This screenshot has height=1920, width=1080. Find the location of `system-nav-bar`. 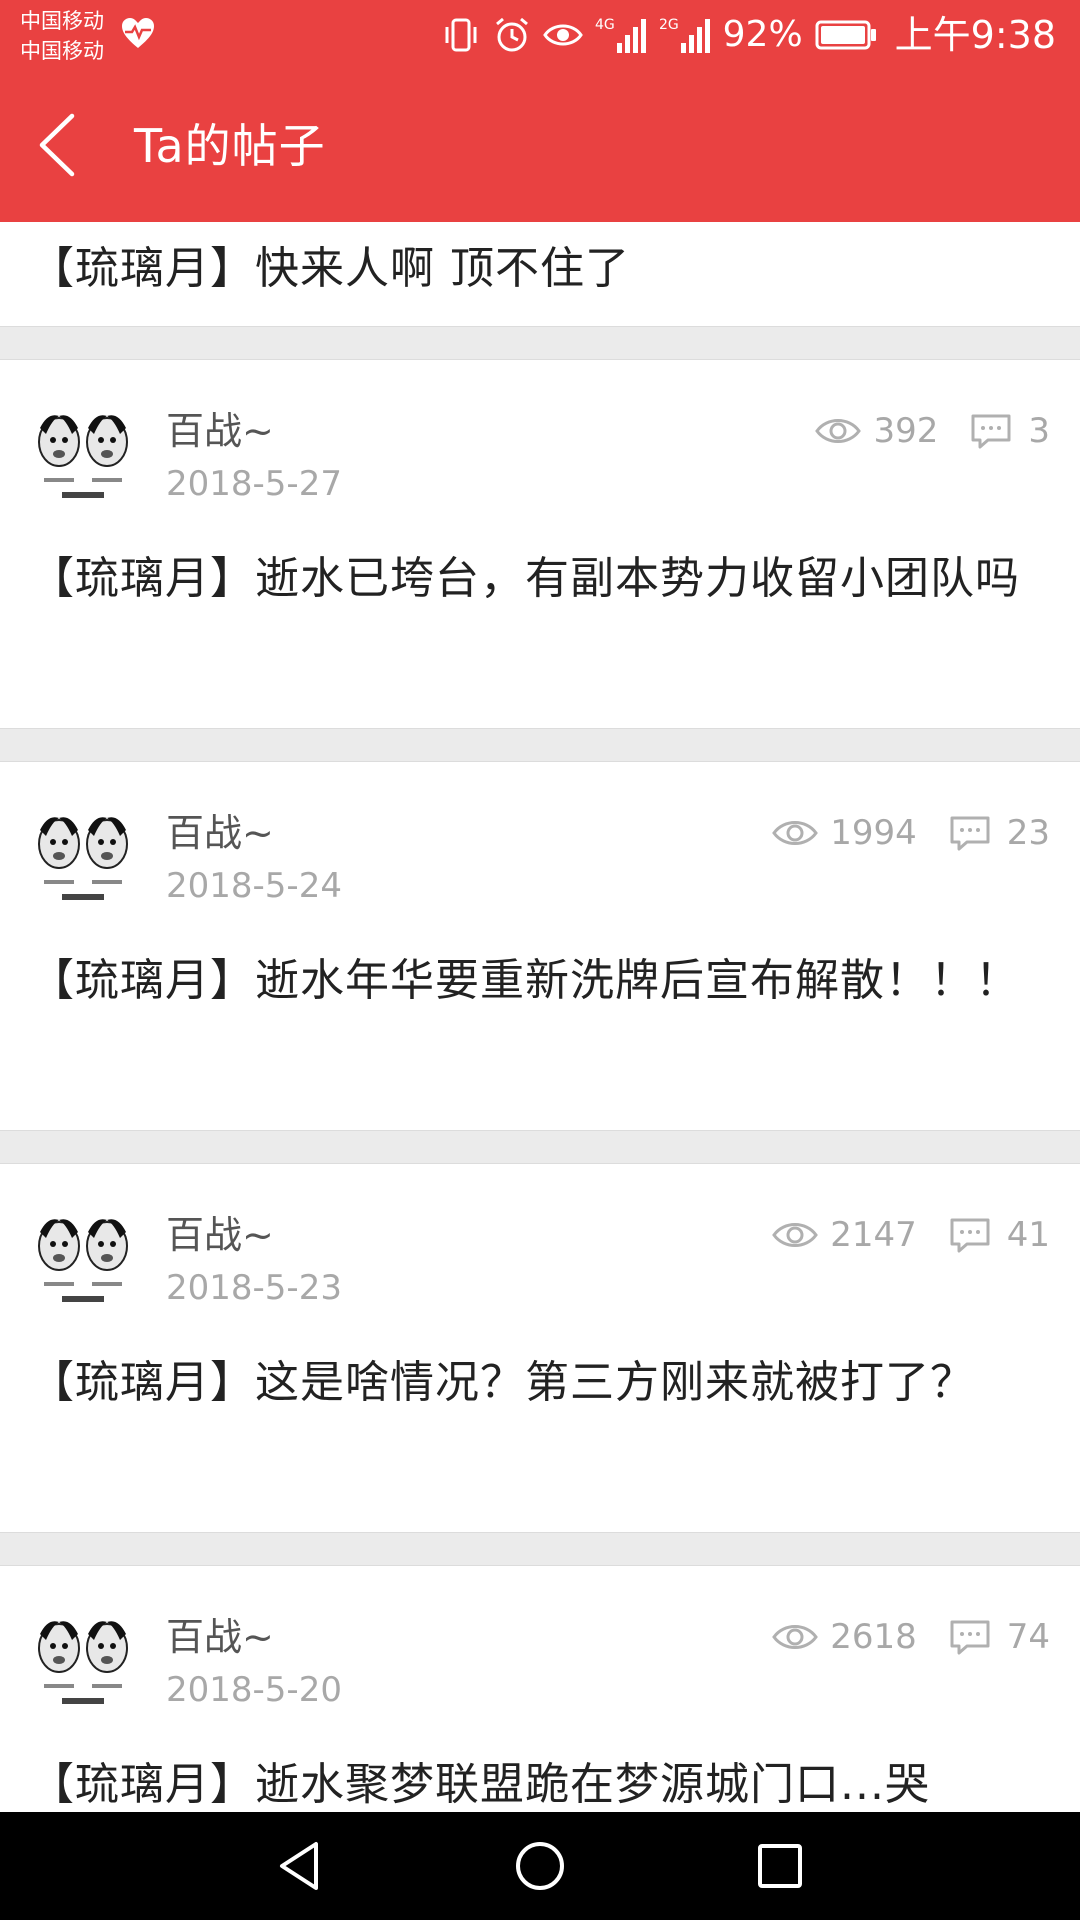

system-nav-bar is located at coordinates (540, 1866).